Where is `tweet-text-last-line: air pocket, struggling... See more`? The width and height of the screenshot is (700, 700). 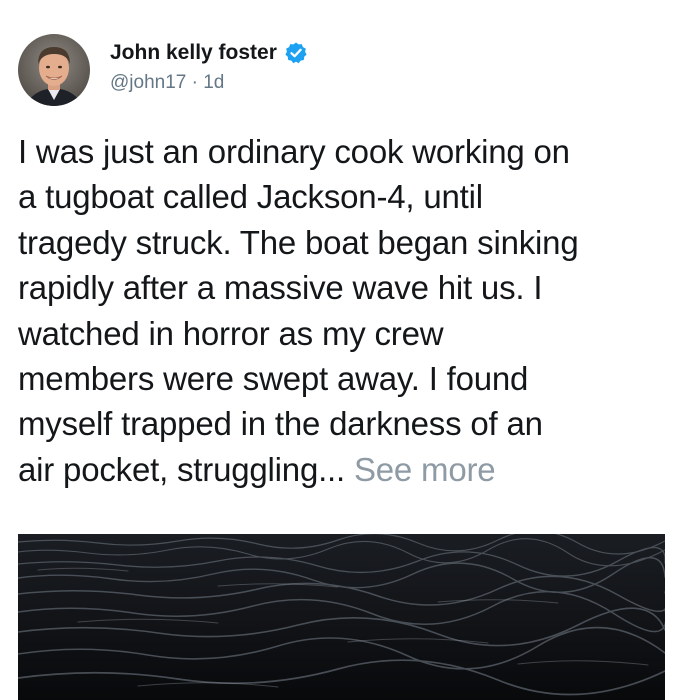 tweet-text-last-line: air pocket, struggling... See more is located at coordinates (354, 469).